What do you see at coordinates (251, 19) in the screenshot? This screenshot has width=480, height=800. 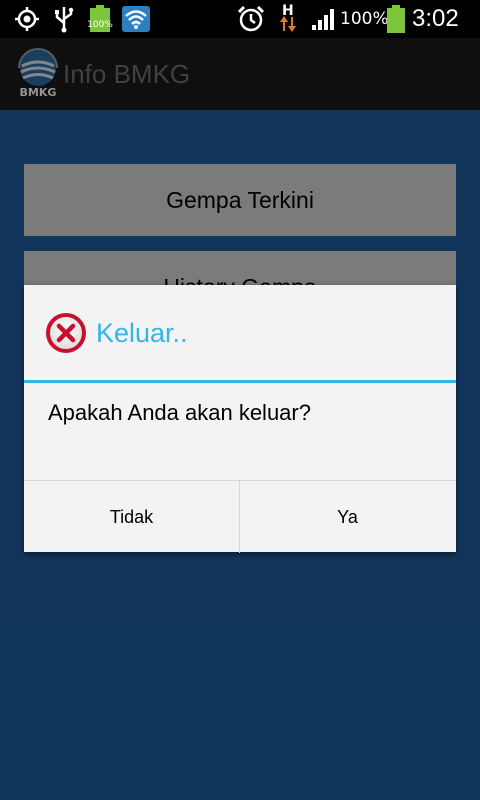 I see `alarm-icon` at bounding box center [251, 19].